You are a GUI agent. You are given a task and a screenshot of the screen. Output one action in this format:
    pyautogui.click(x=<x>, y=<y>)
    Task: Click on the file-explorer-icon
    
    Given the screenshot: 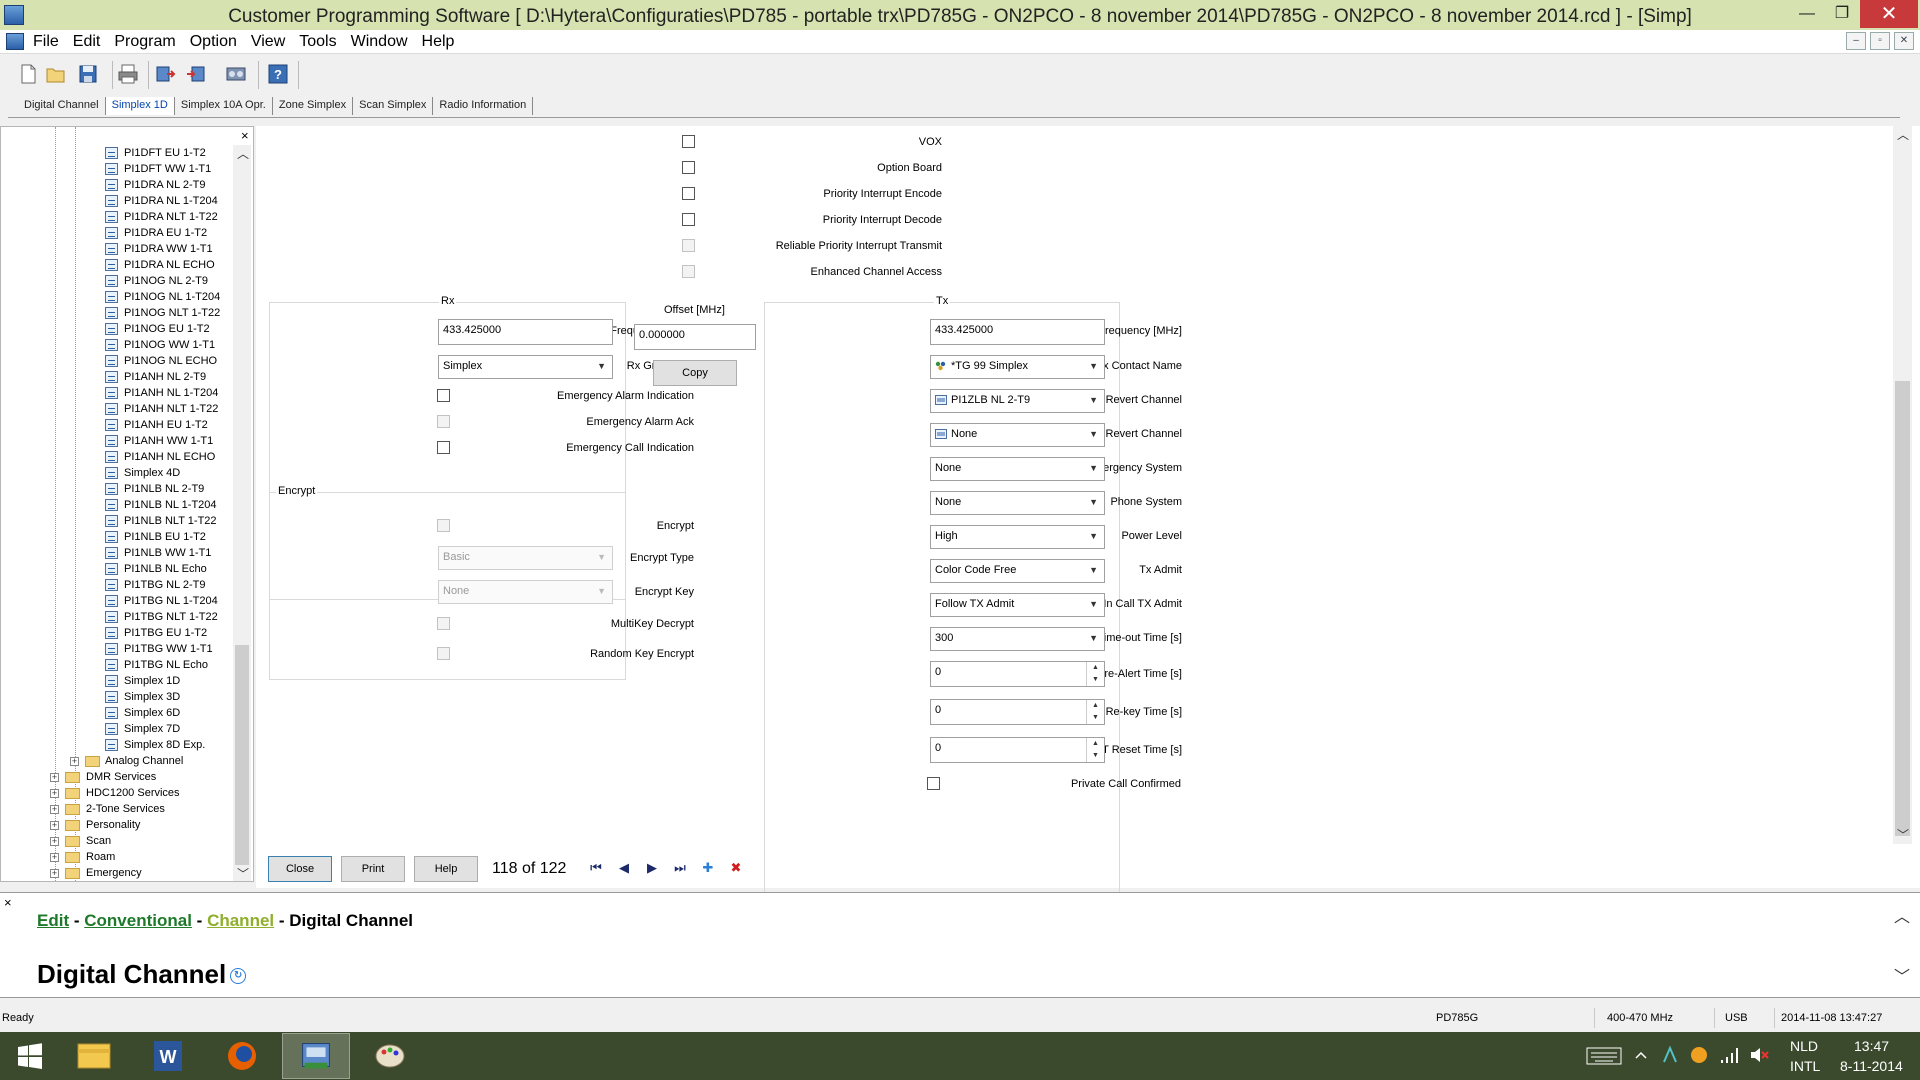 What is the action you would take?
    pyautogui.click(x=94, y=1056)
    